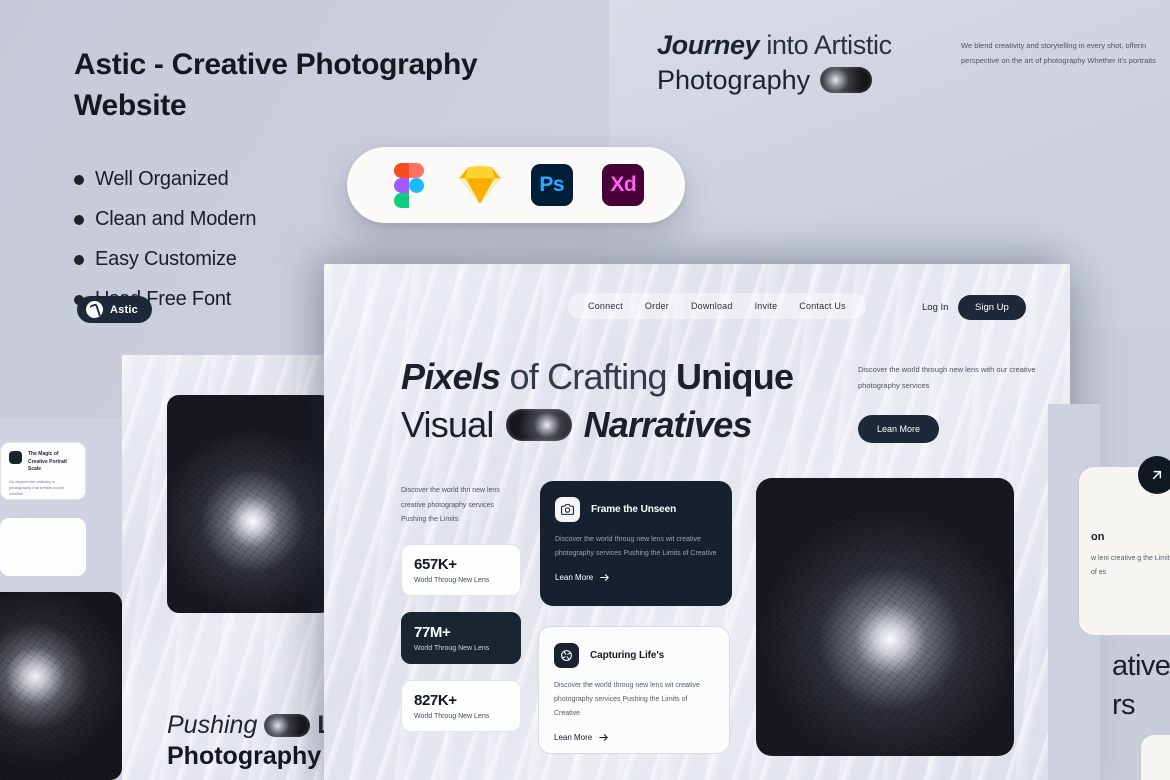 The image size is (1170, 780). What do you see at coordinates (124, 309) in the screenshot?
I see `brand-name: Astic` at bounding box center [124, 309].